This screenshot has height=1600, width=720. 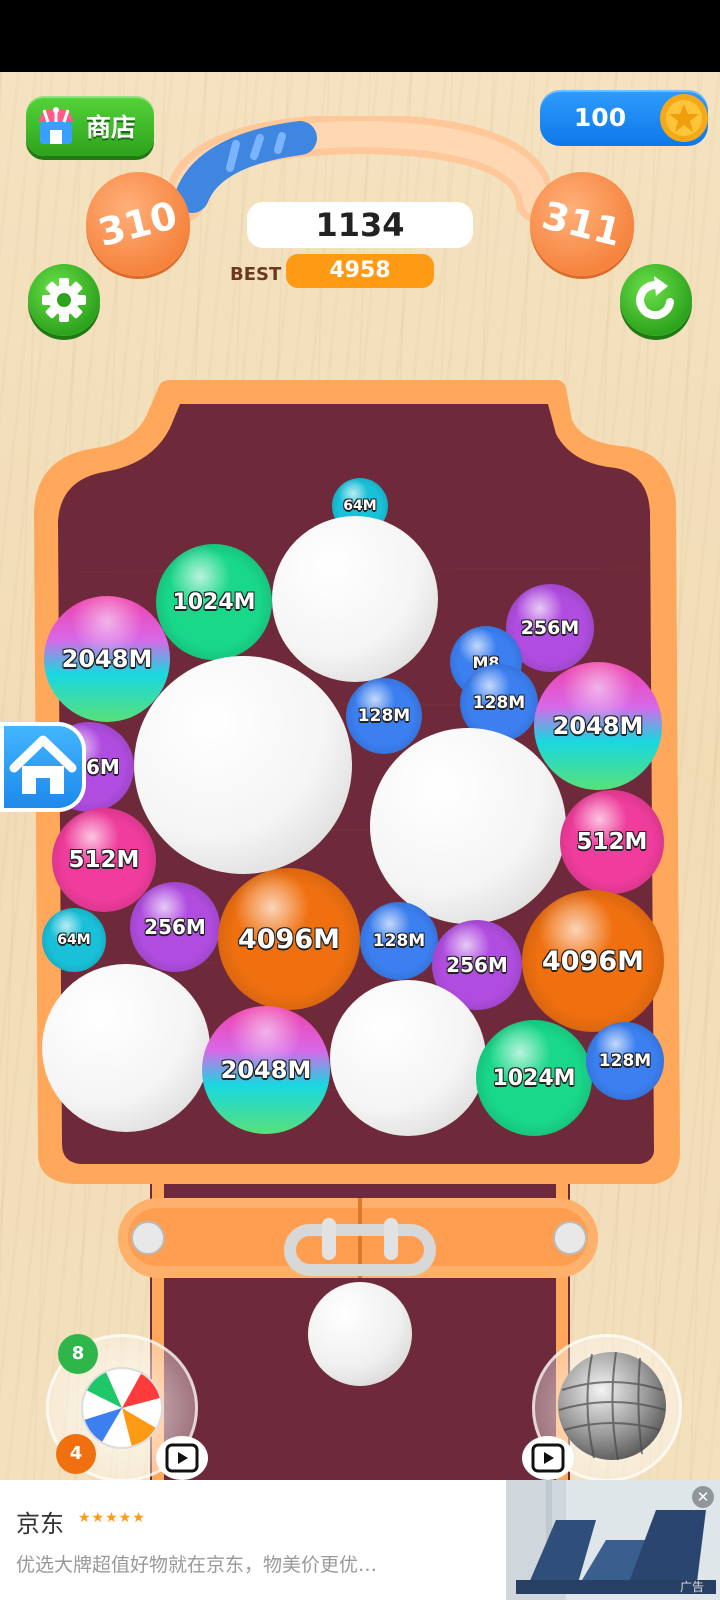 What do you see at coordinates (138, 224) in the screenshot?
I see `current-level-badge: 310` at bounding box center [138, 224].